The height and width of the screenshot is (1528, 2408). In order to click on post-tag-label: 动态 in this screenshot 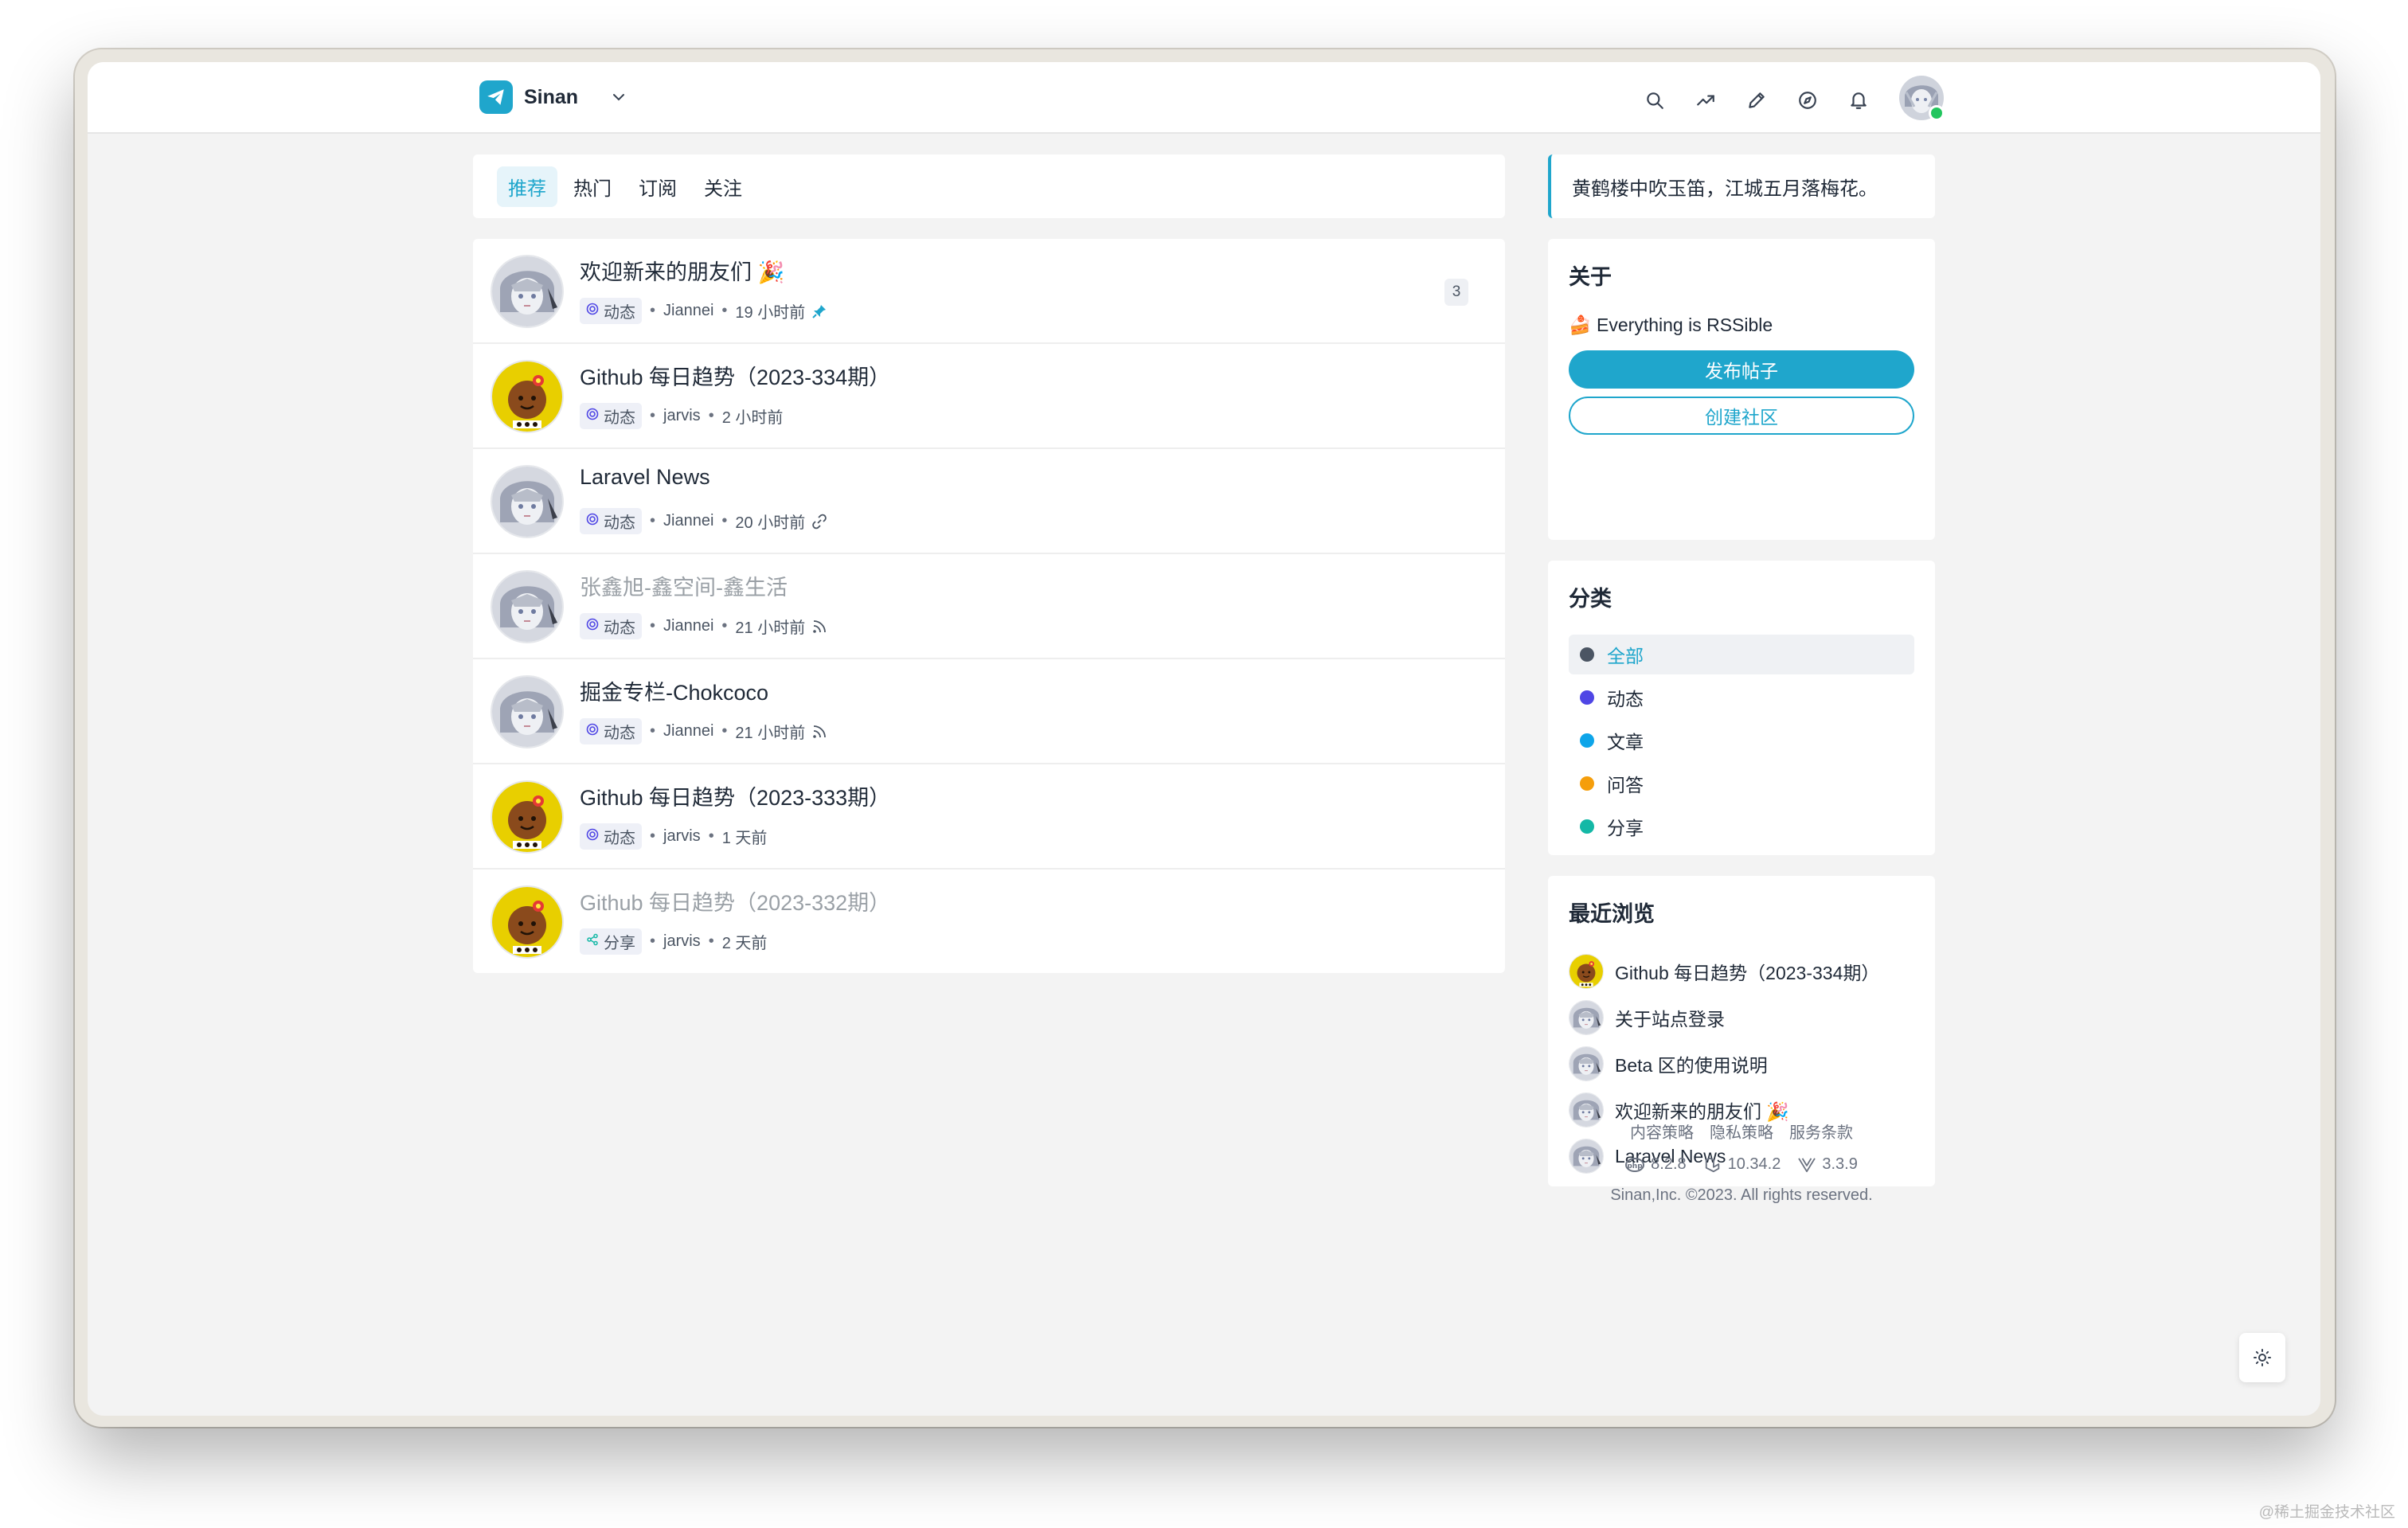, I will do `click(619, 313)`.